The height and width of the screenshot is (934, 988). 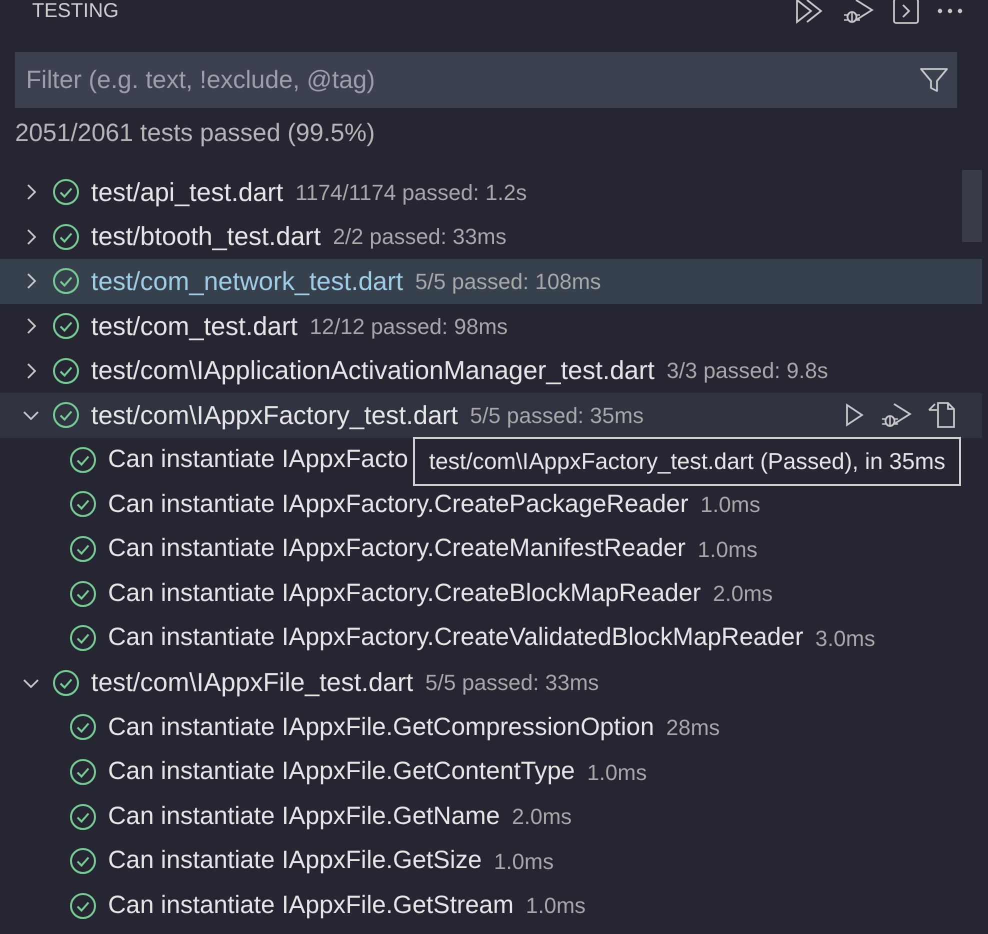 I want to click on test-case-label: Can instantiate IAppxFile.GetContentType, so click(x=341, y=772).